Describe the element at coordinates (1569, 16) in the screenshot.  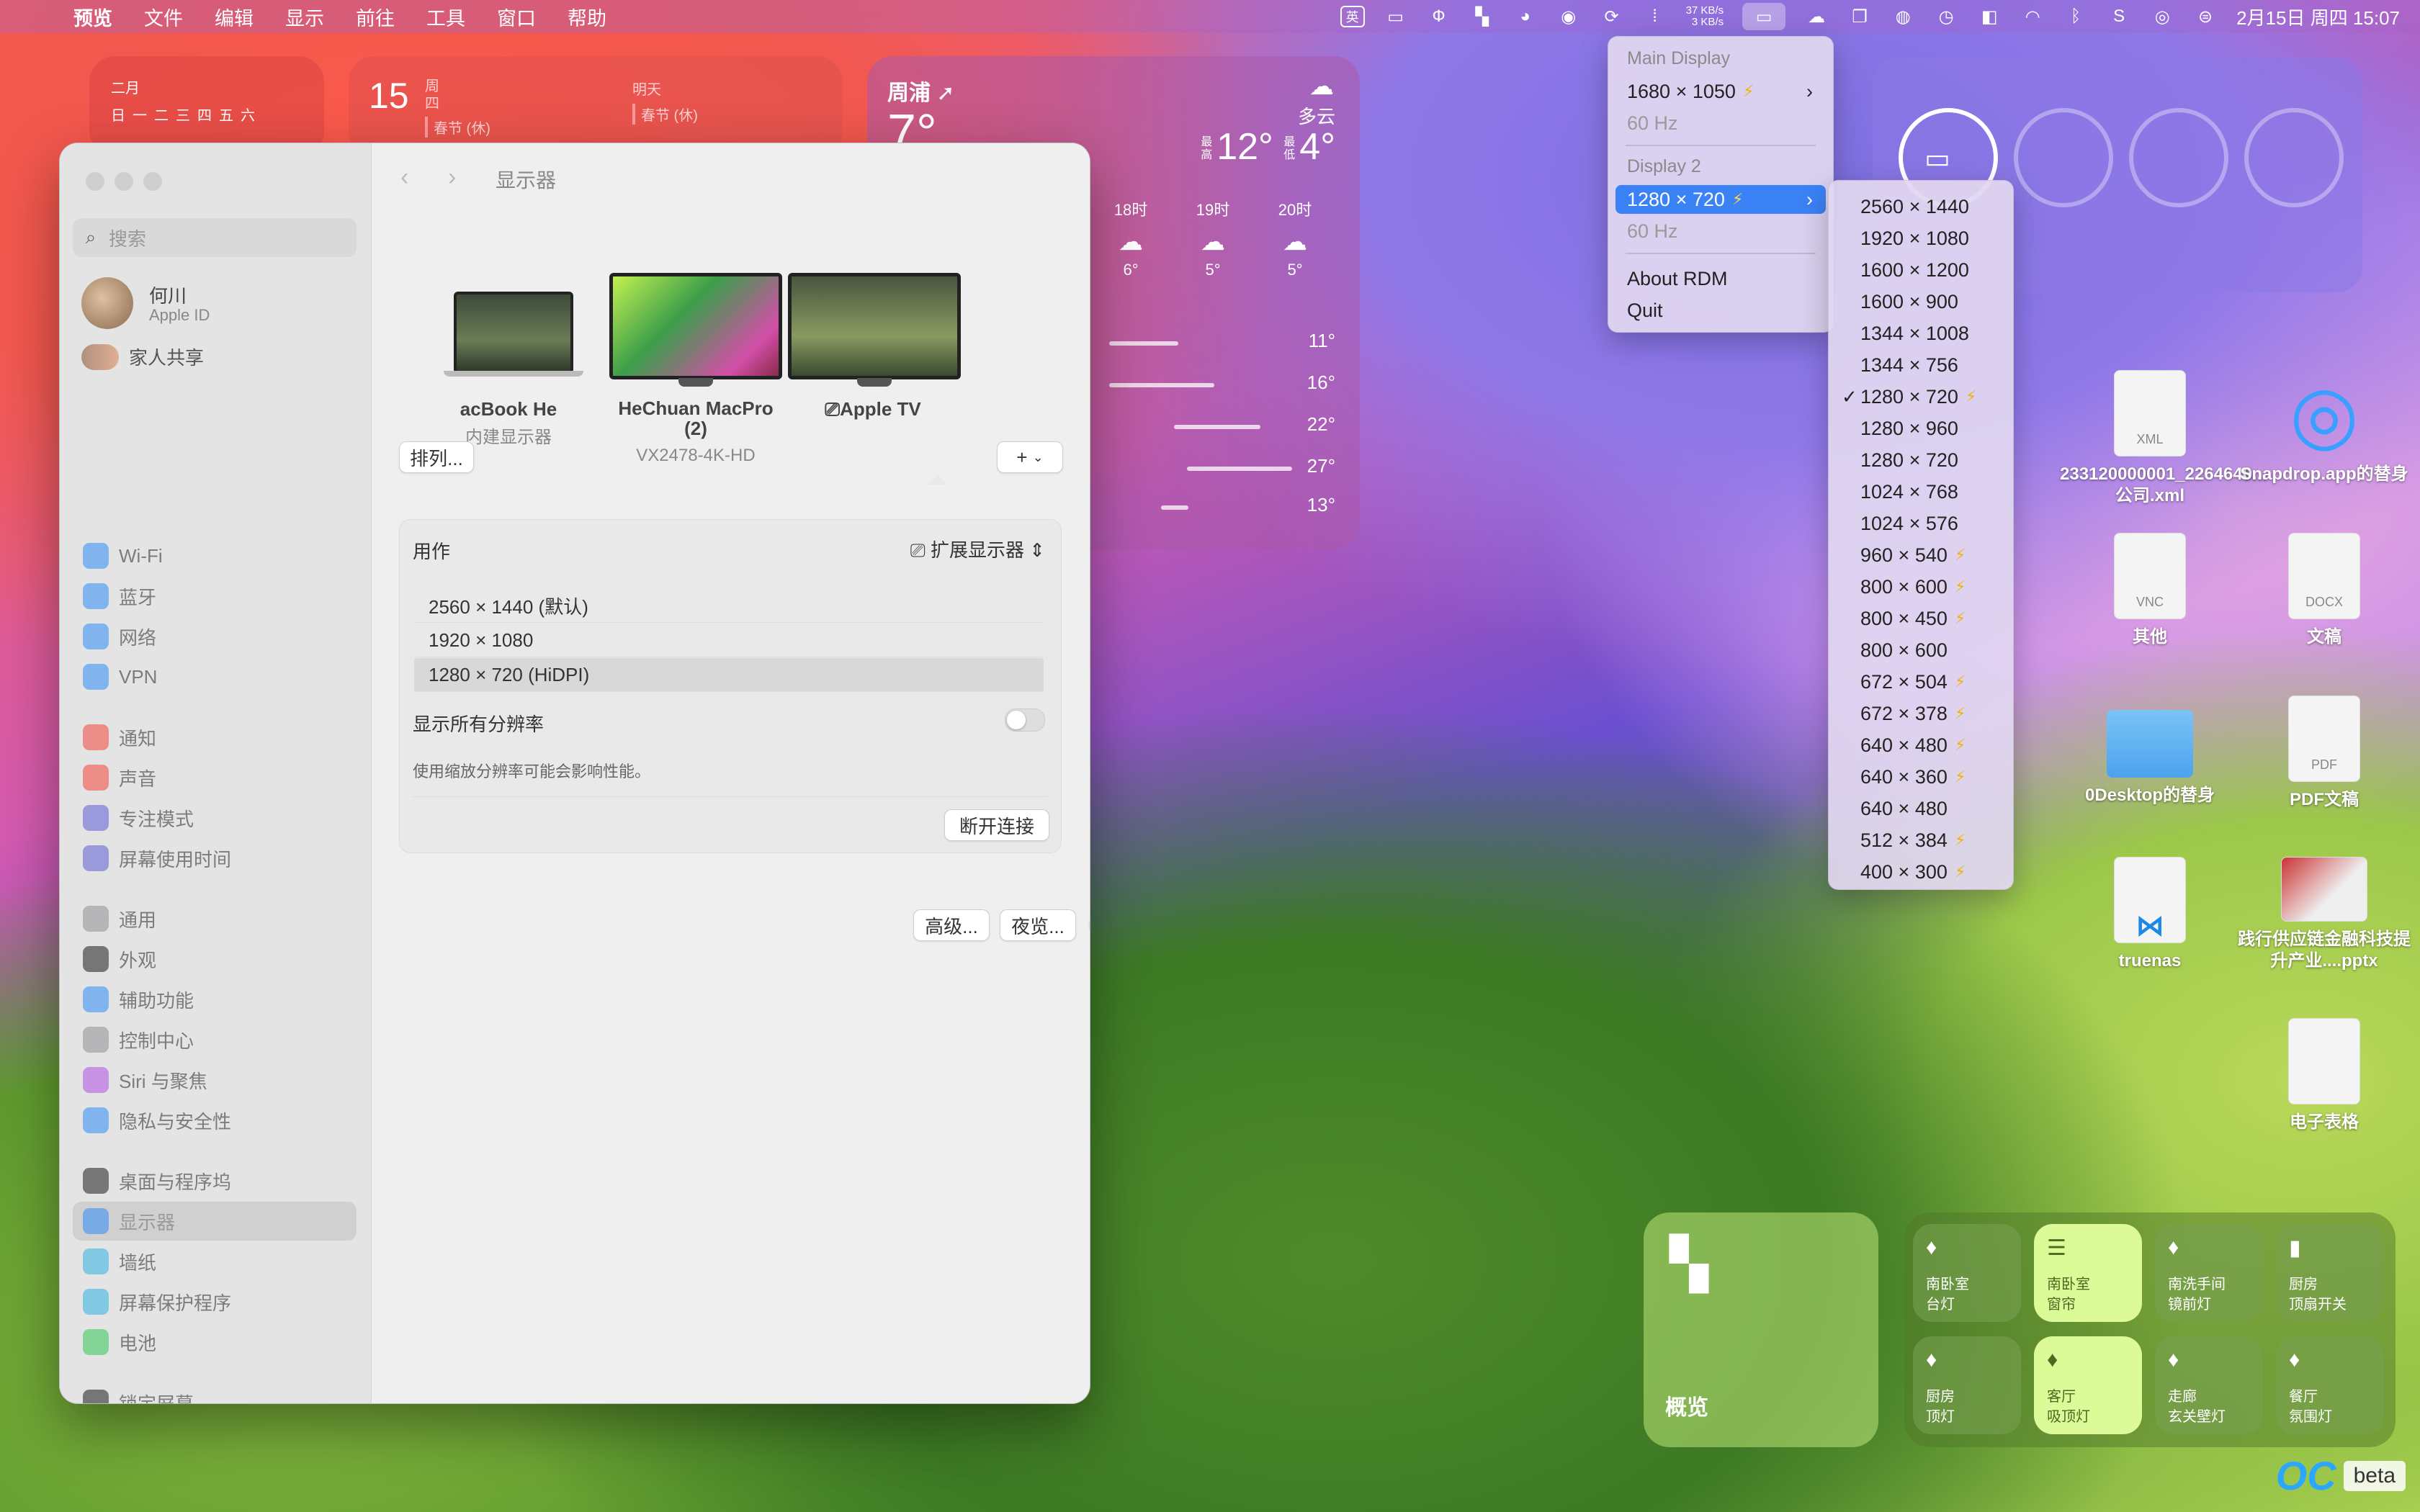
I see `istat-icon: ◉` at that location.